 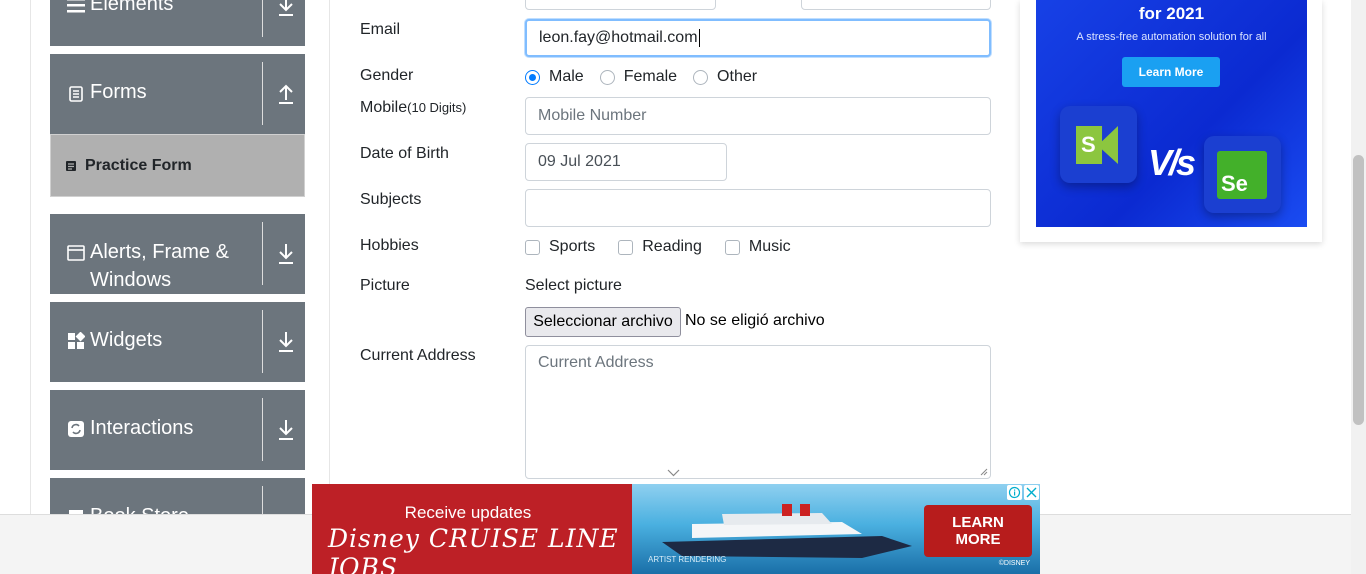 What do you see at coordinates (737, 76) in the screenshot?
I see `option-label: Other` at bounding box center [737, 76].